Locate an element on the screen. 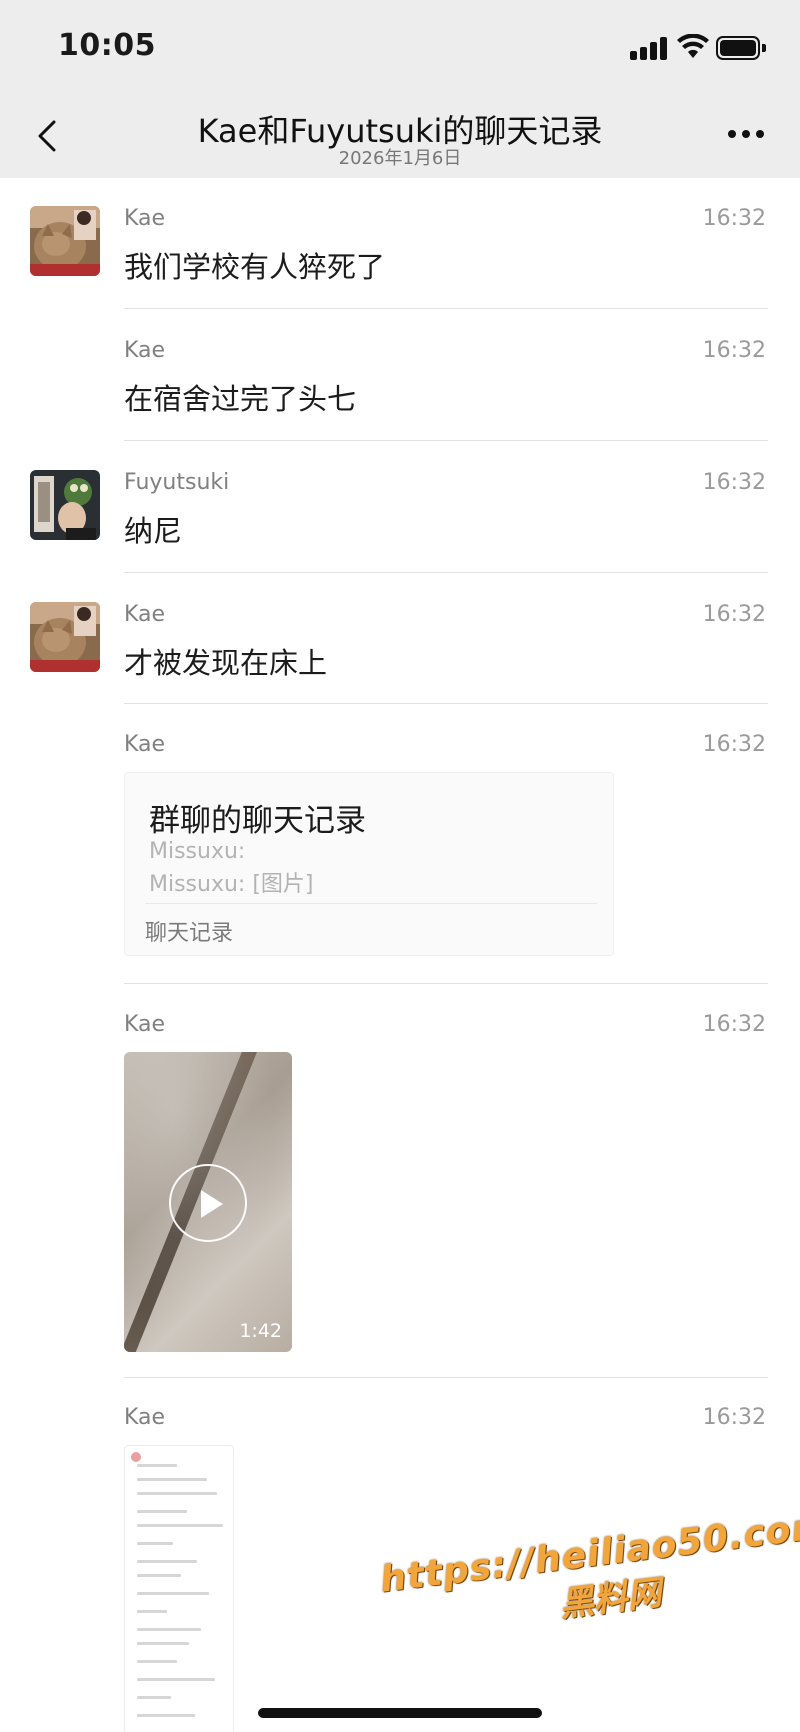 Image resolution: width=800 pixels, height=1732 pixels. nav-bar: Kae和Fuyutsuki的聊天记录 2026年1月6日 is located at coordinates (400, 137).